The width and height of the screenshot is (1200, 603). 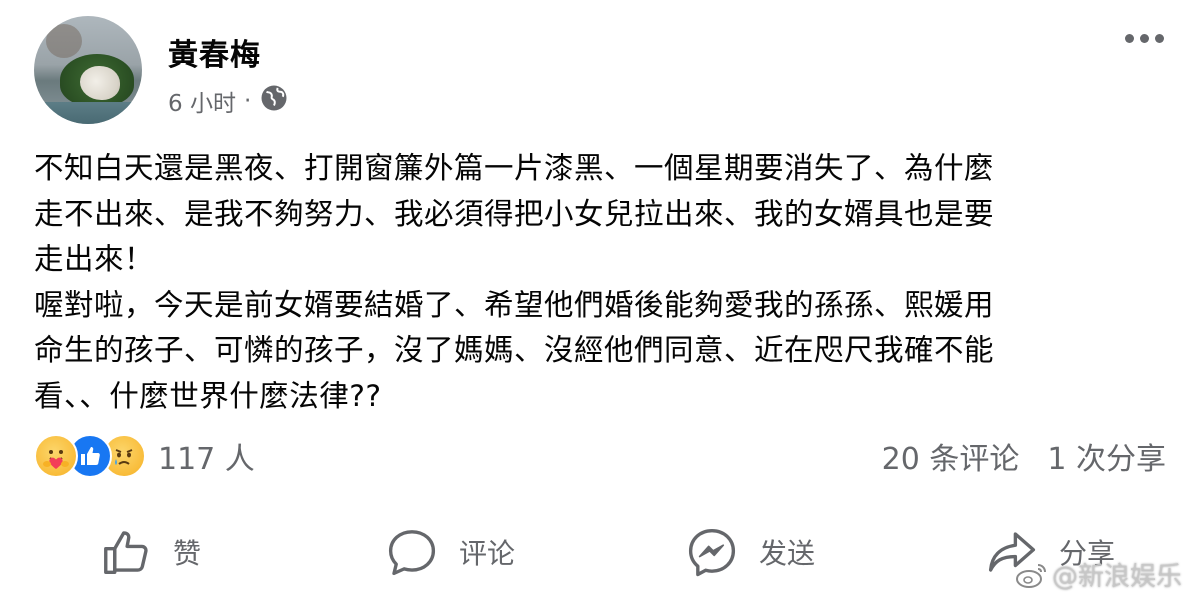 What do you see at coordinates (412, 553) in the screenshot?
I see `comment-icon` at bounding box center [412, 553].